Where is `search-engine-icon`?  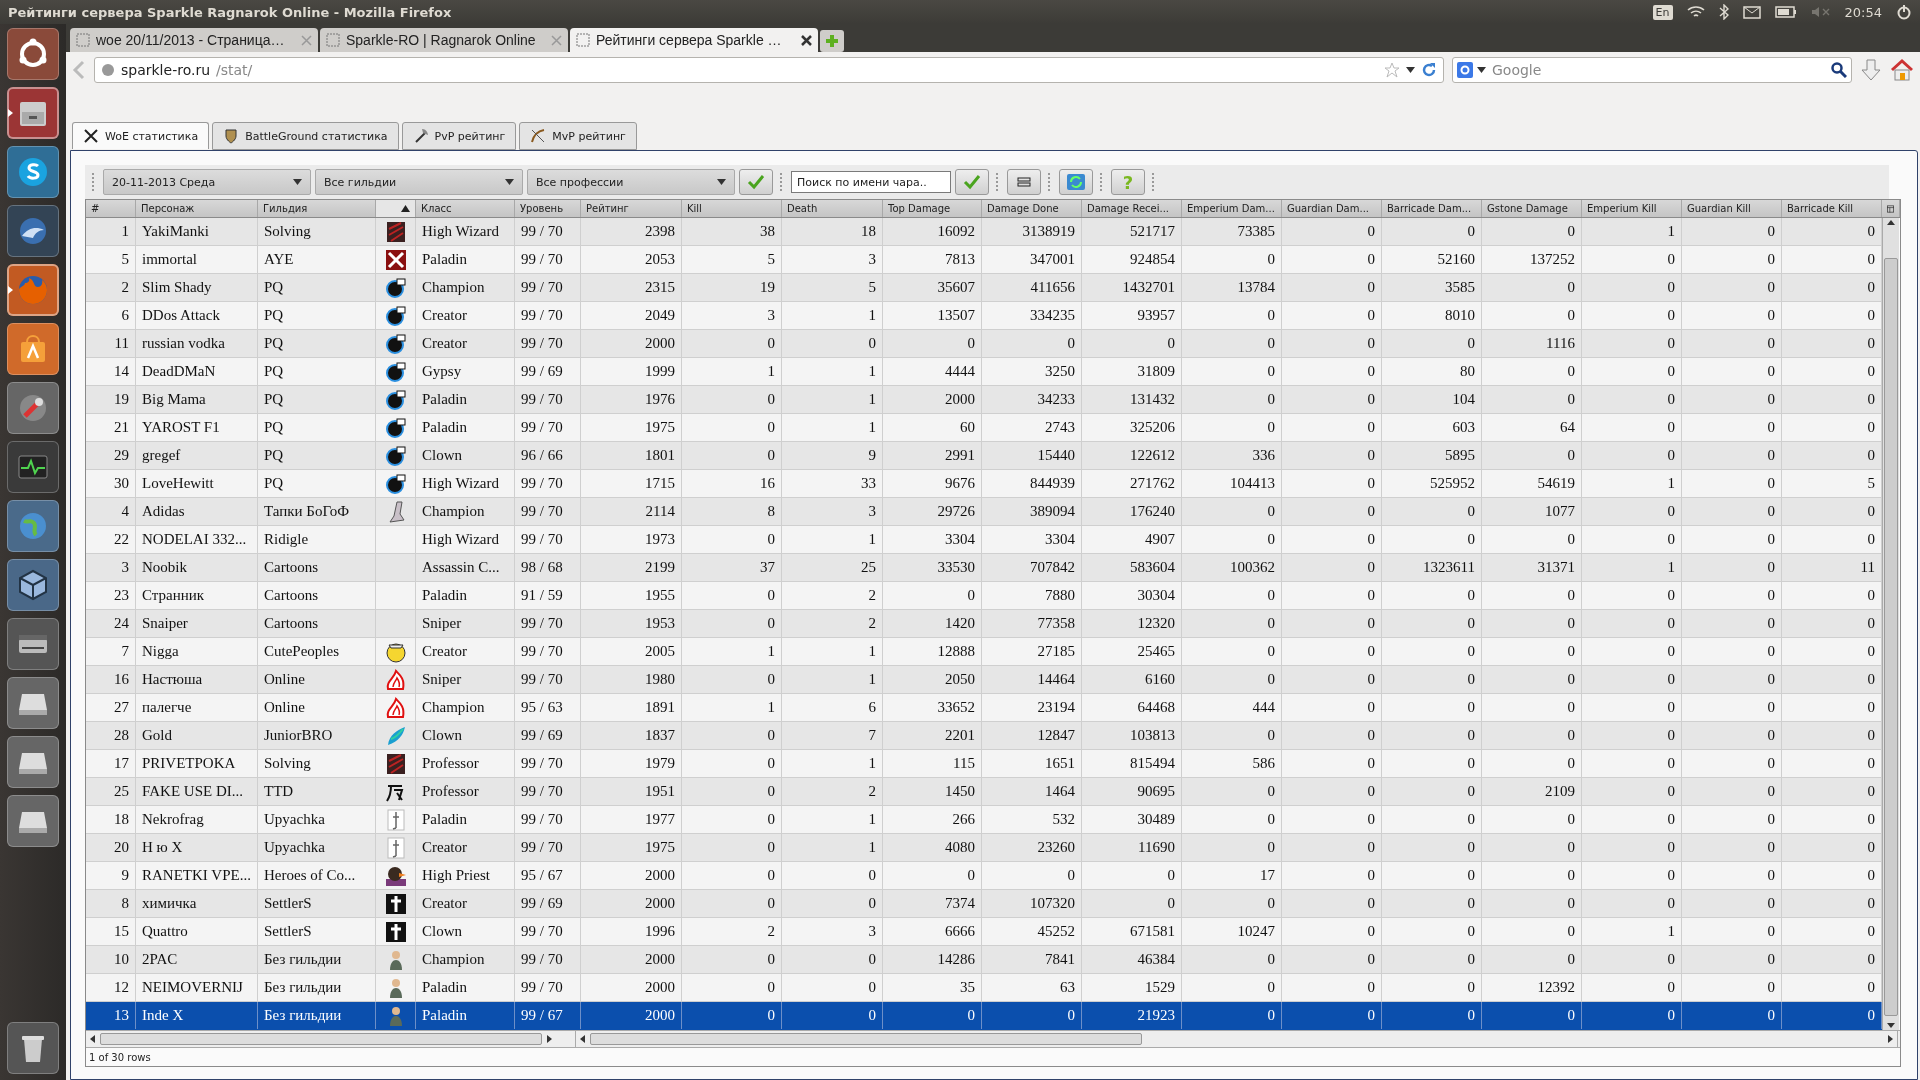 search-engine-icon is located at coordinates (1465, 70).